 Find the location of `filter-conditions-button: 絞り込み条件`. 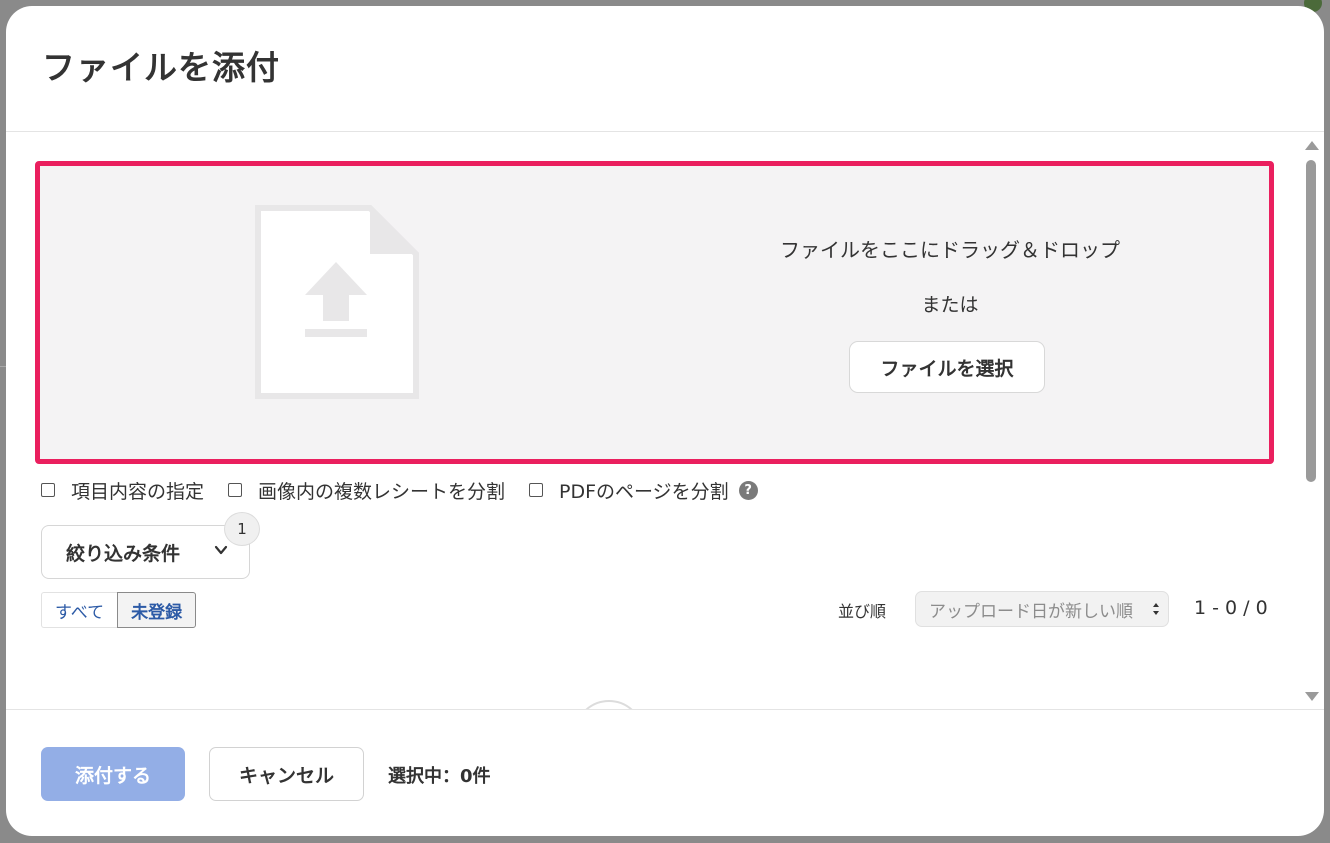

filter-conditions-button: 絞り込み条件 is located at coordinates (145, 552).